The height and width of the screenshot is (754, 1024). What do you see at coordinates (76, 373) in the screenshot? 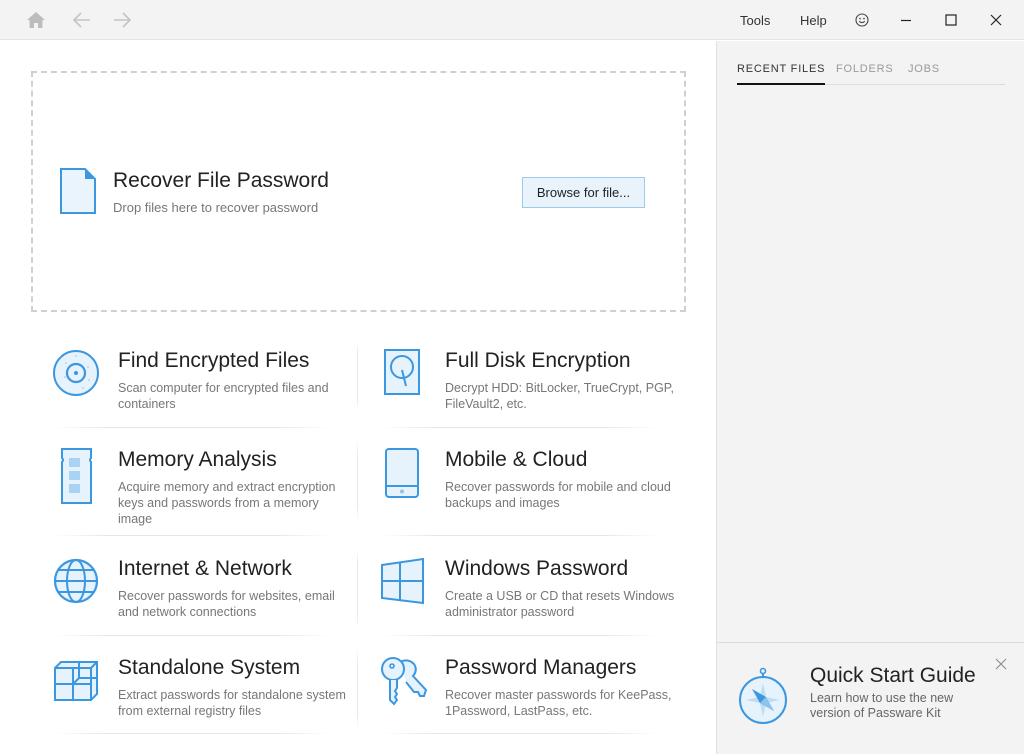
I see `disc-scan-icon` at bounding box center [76, 373].